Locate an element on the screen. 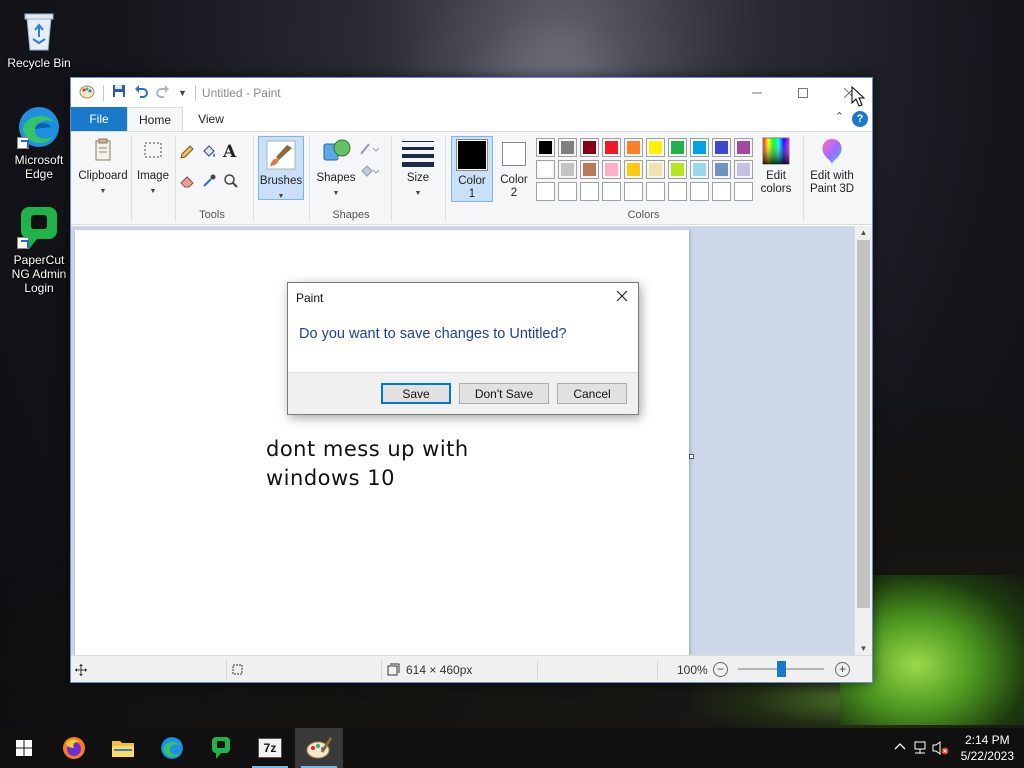 The image size is (1024, 768). volume-muted-icon is located at coordinates (941, 749).